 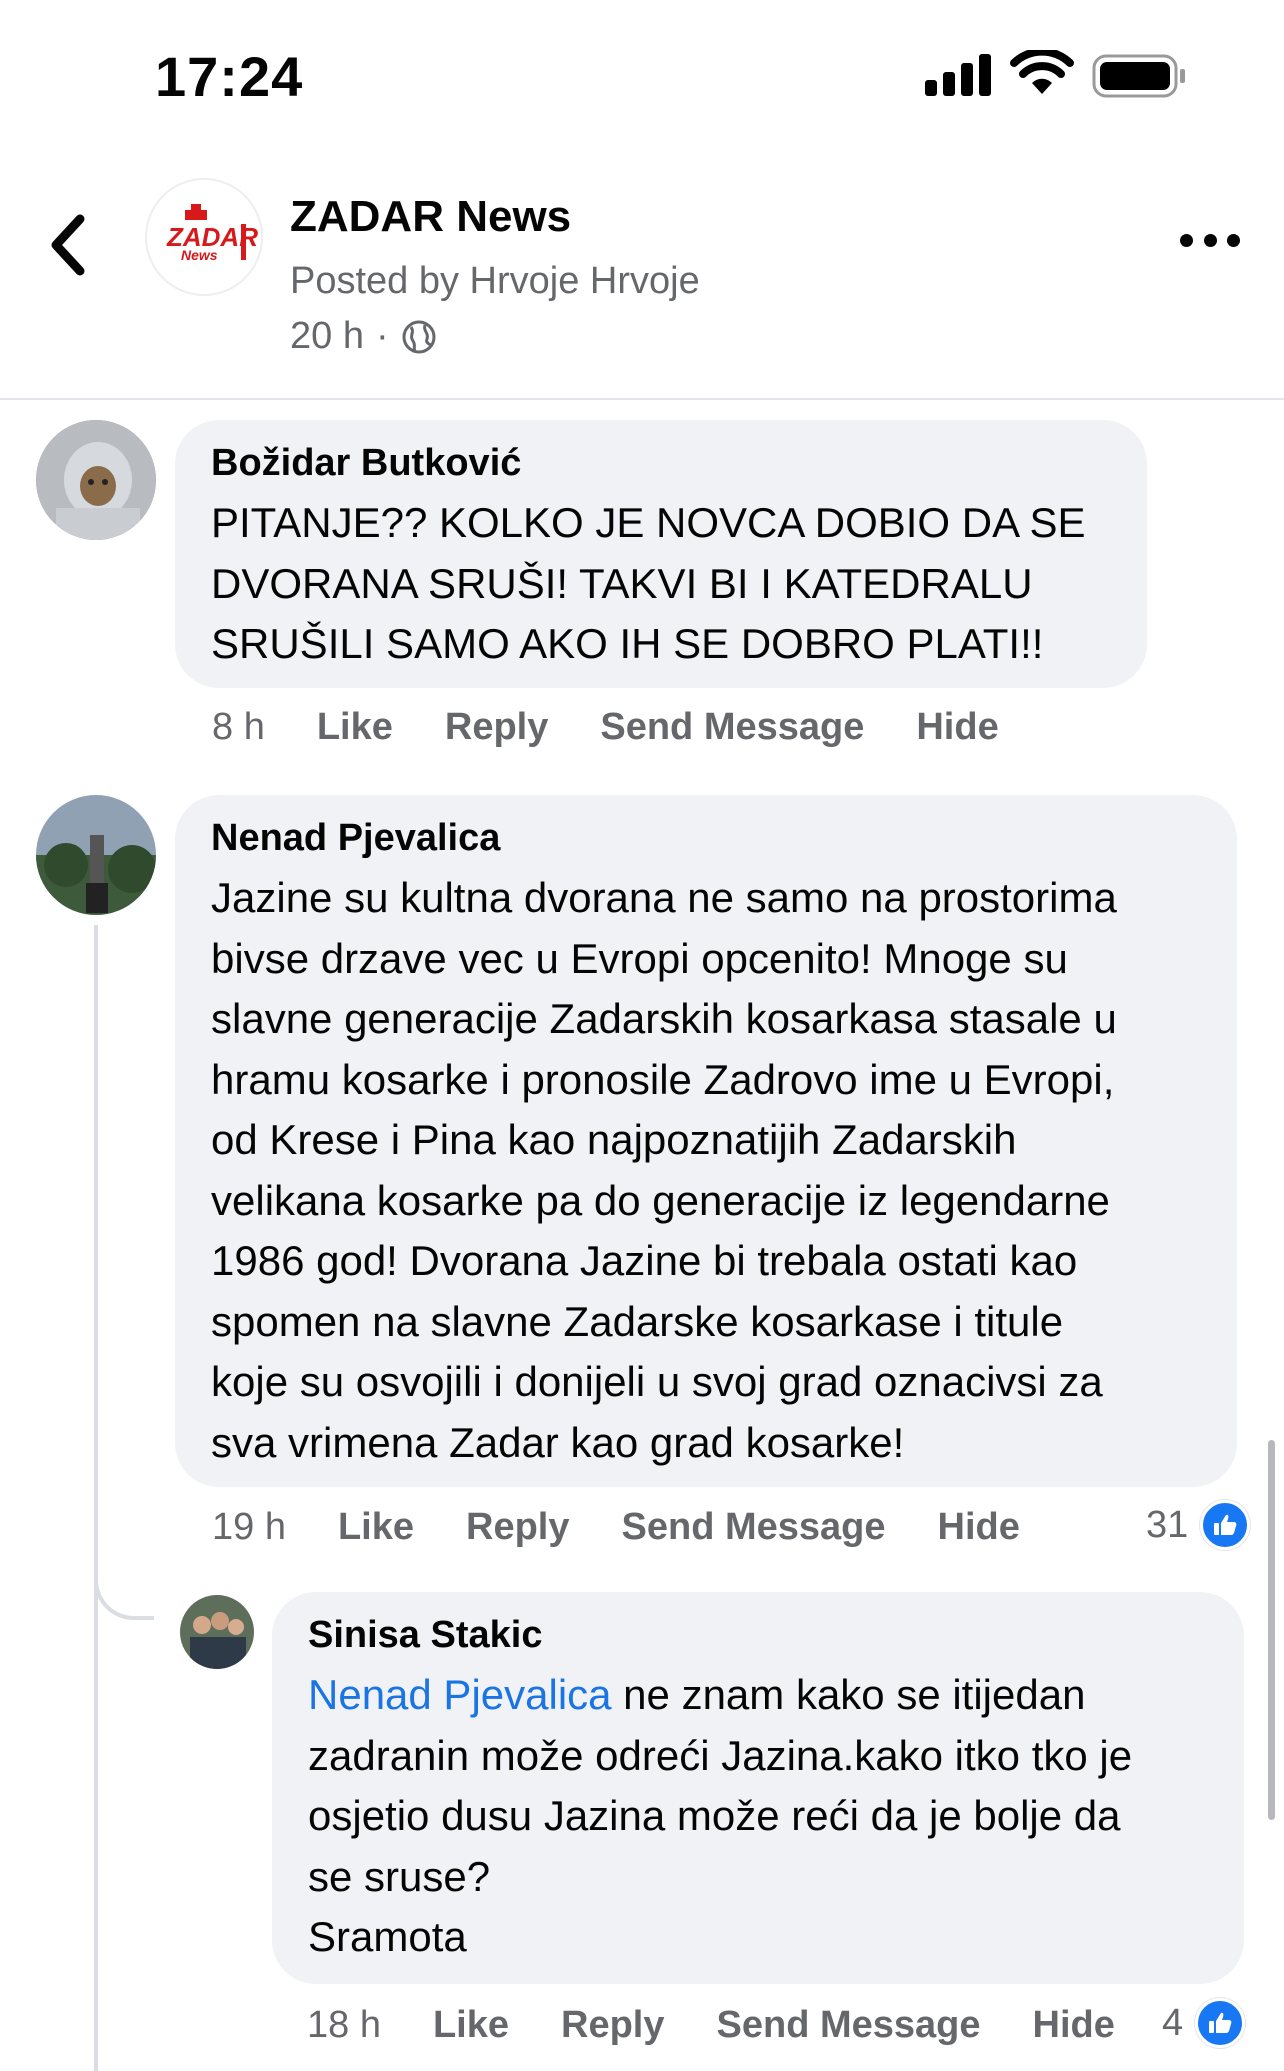 What do you see at coordinates (430, 217) in the screenshot?
I see `page-name: ZADAR News` at bounding box center [430, 217].